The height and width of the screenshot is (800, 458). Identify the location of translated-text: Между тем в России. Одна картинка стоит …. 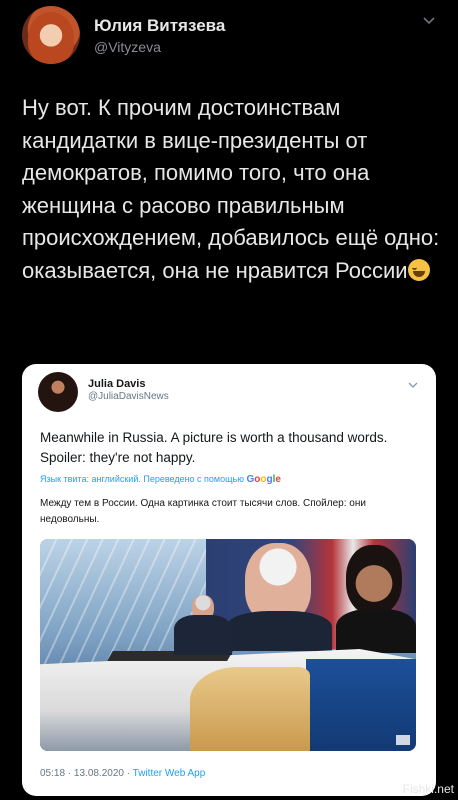
(203, 511).